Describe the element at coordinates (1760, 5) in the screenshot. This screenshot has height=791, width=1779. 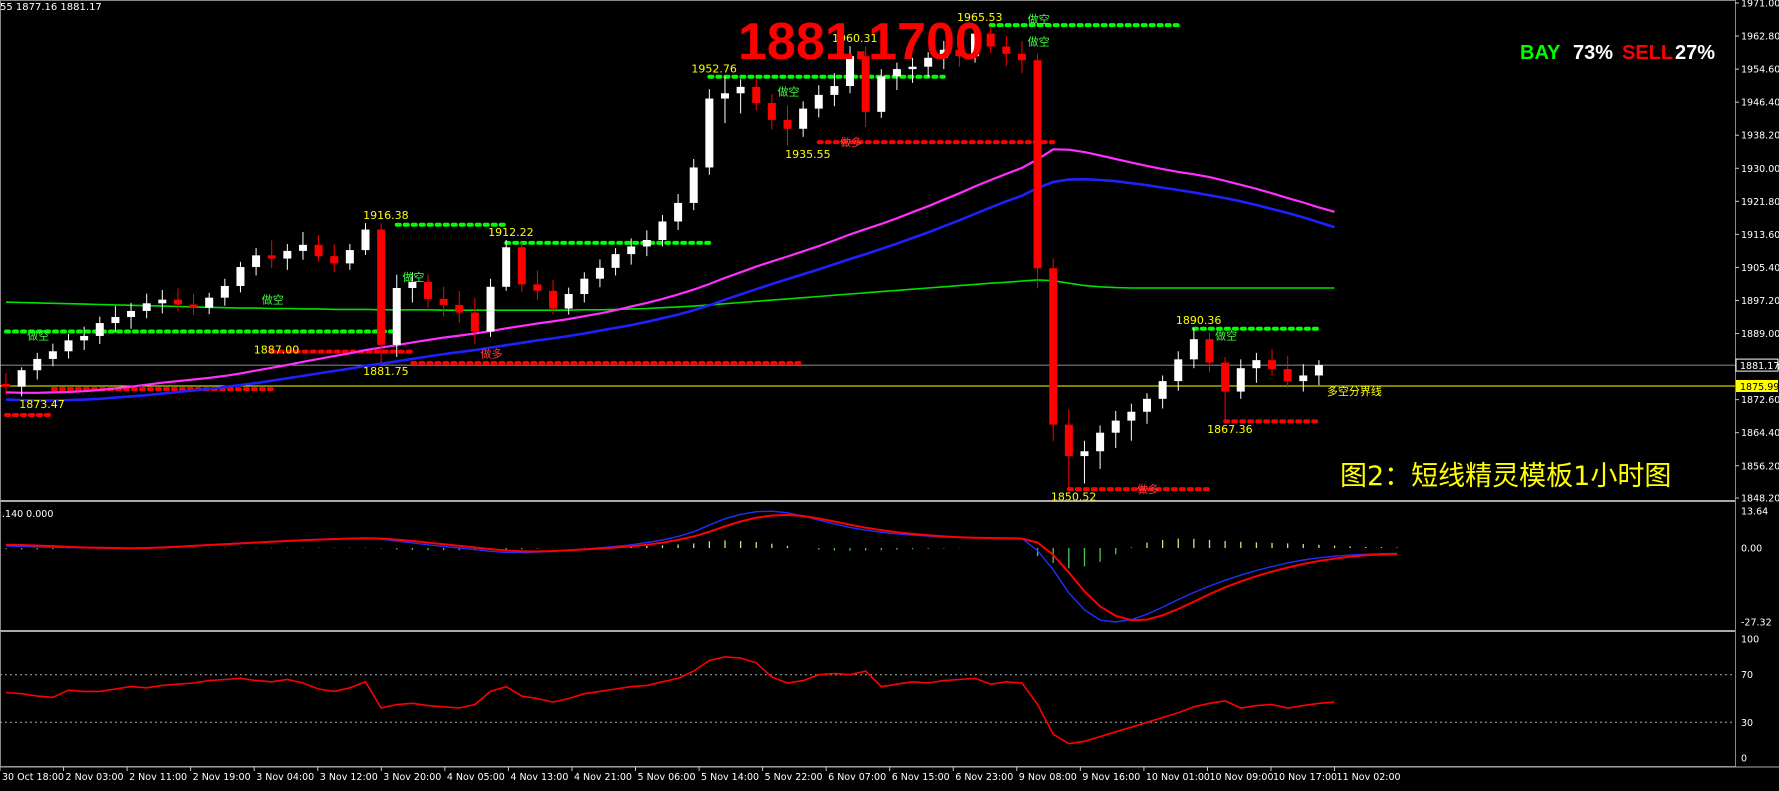
I see `price-tick-label: 1971.00` at that location.